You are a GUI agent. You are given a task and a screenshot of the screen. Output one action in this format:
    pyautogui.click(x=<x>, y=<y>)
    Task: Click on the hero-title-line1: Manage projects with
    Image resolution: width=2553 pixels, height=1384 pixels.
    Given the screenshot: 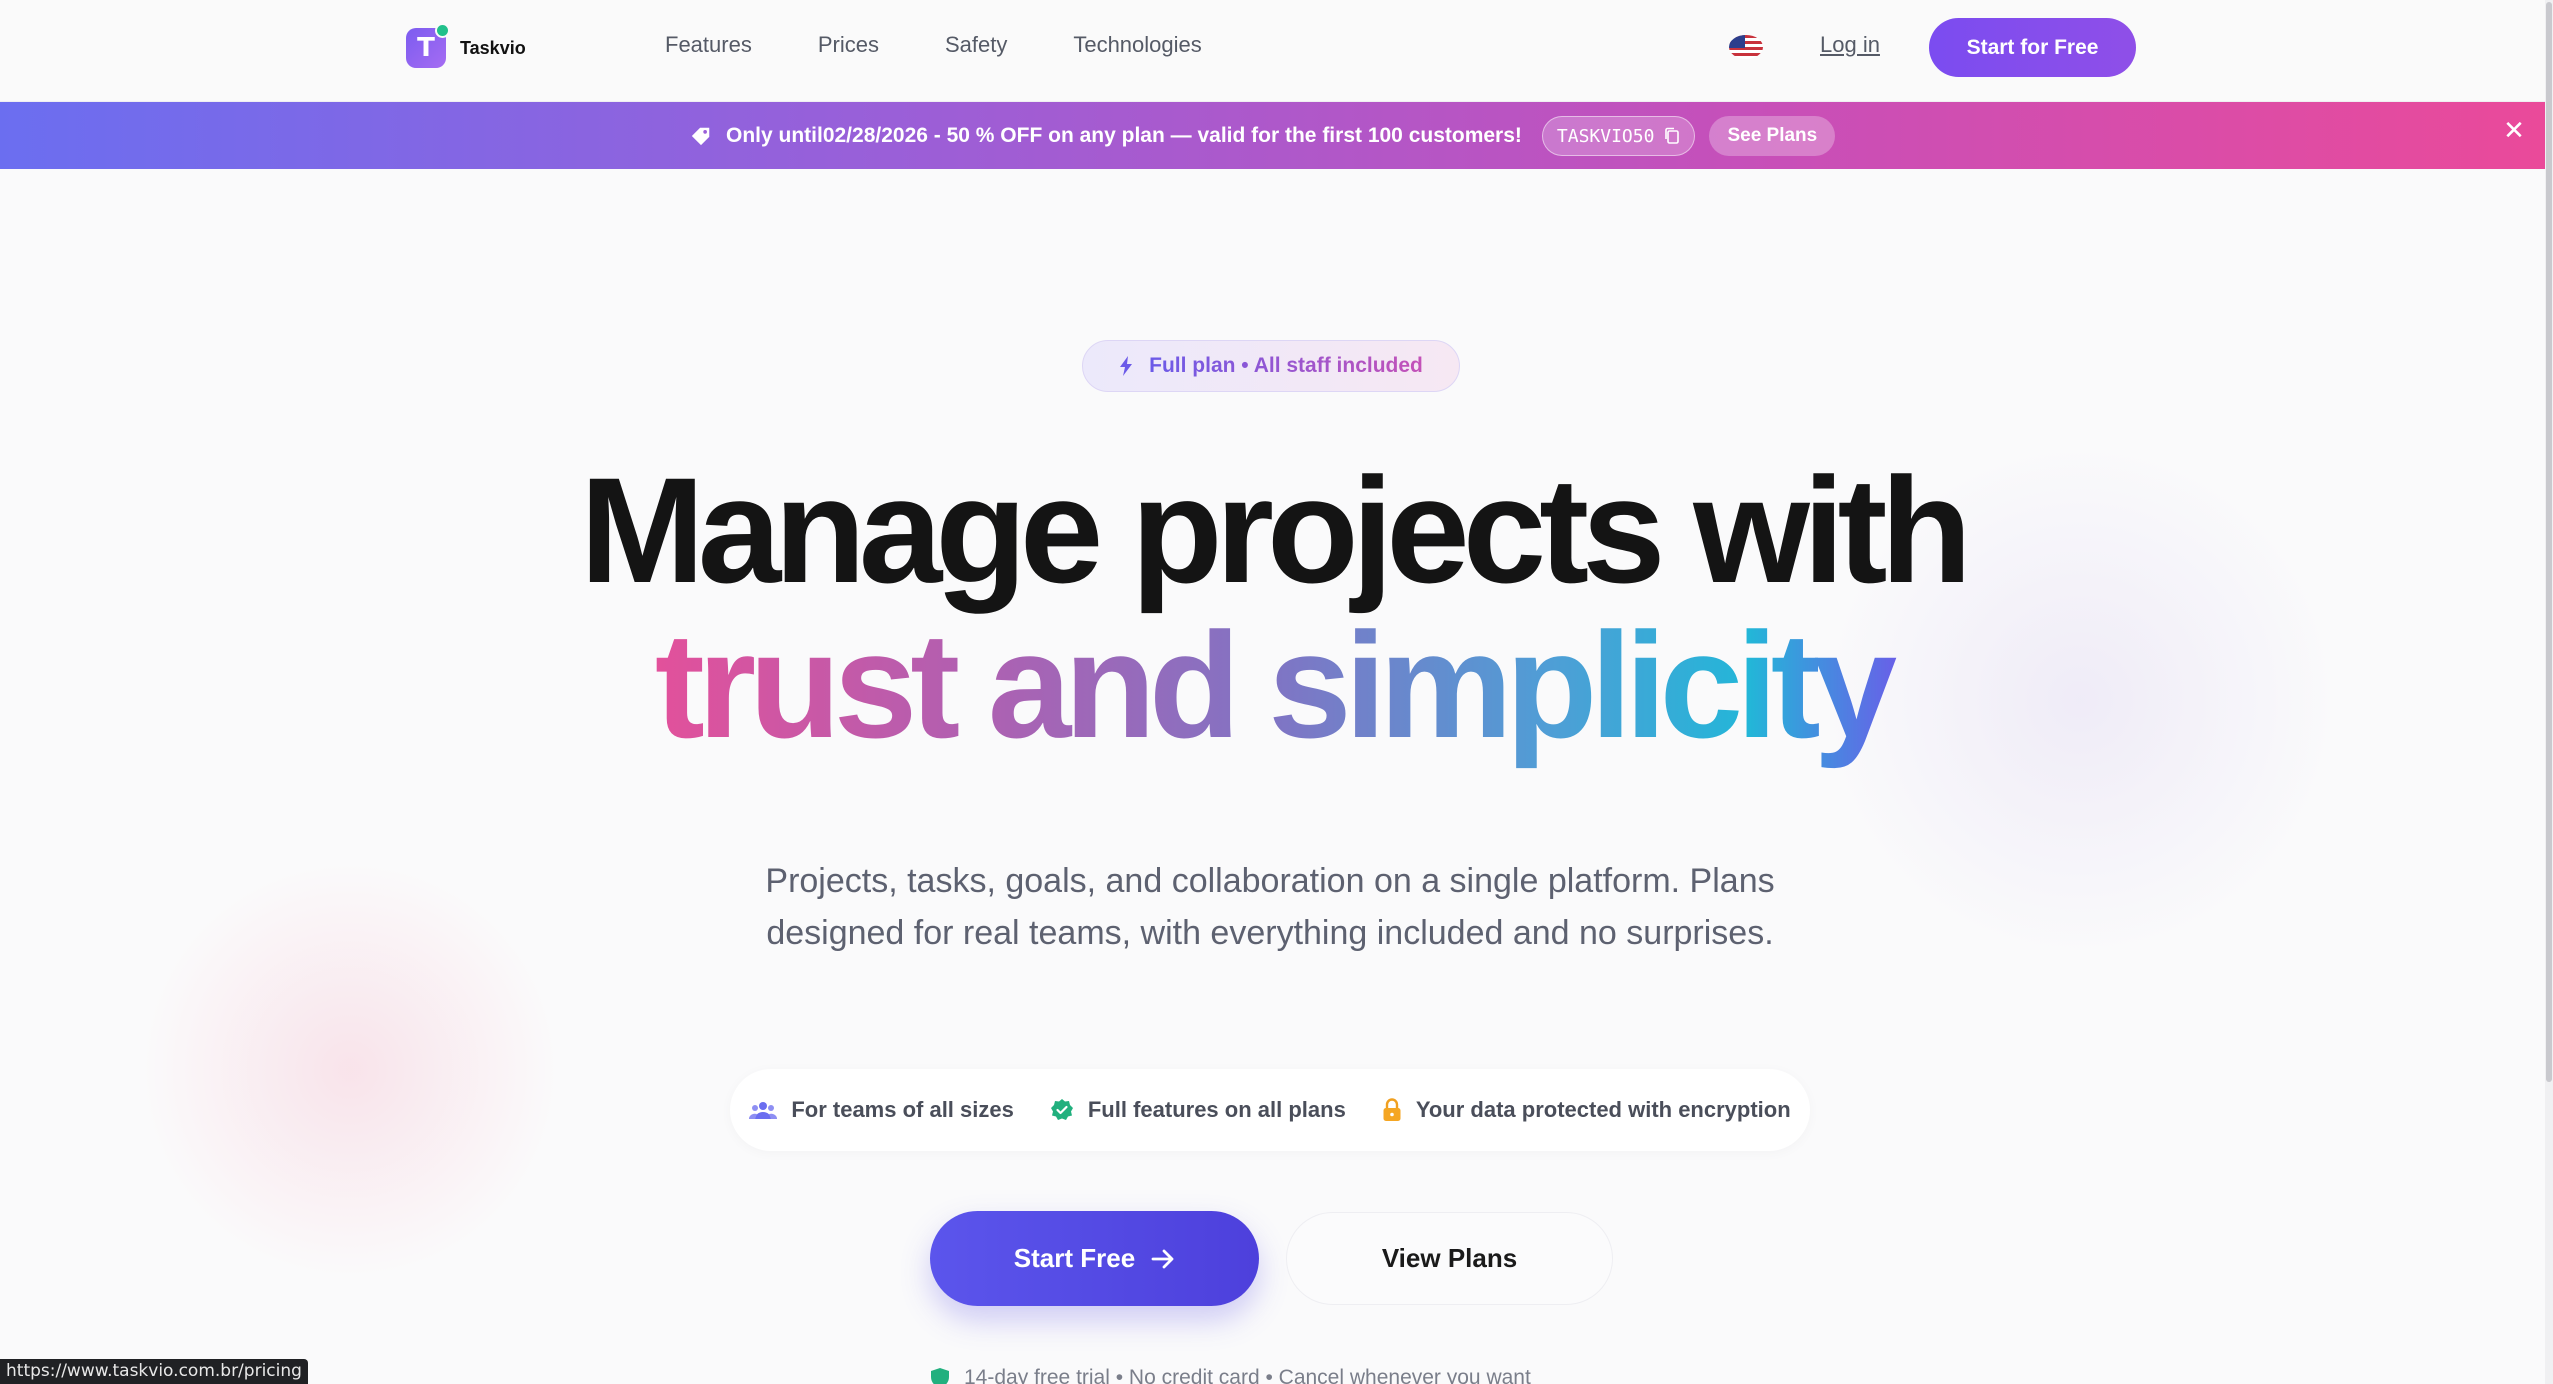 What is the action you would take?
    pyautogui.click(x=1275, y=530)
    